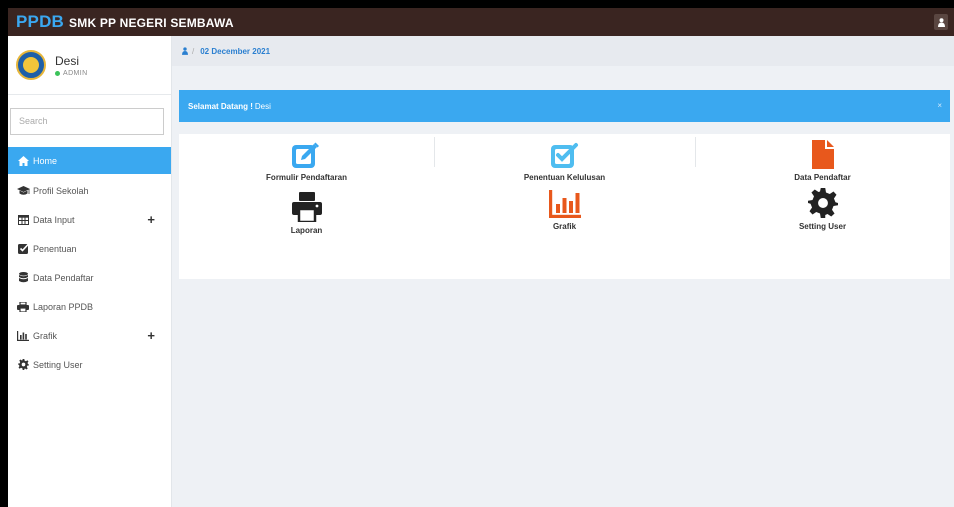 The width and height of the screenshot is (954, 507). I want to click on user-profile: Desi ADMIN, so click(89, 65).